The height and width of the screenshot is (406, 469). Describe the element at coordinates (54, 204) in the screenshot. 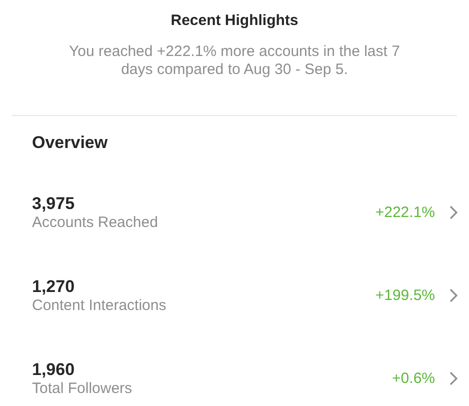

I see `metric-value: 3,975` at that location.